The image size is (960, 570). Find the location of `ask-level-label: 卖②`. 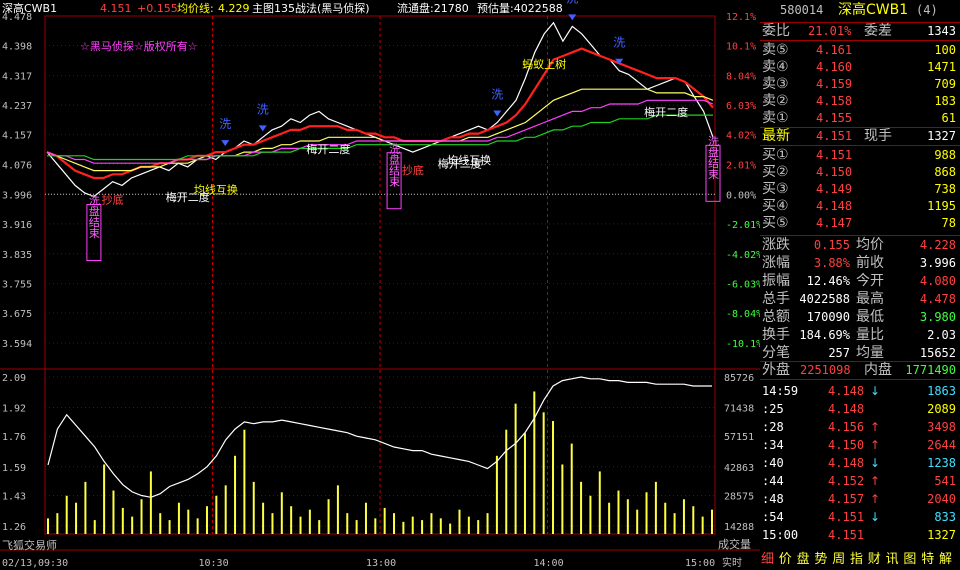

ask-level-label: 卖② is located at coordinates (775, 101).